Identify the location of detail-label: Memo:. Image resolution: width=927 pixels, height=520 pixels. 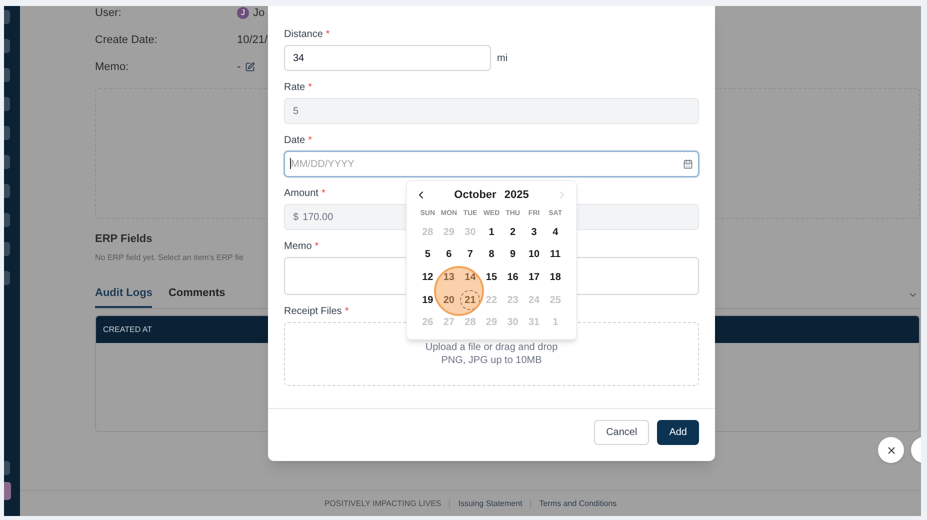
(112, 67).